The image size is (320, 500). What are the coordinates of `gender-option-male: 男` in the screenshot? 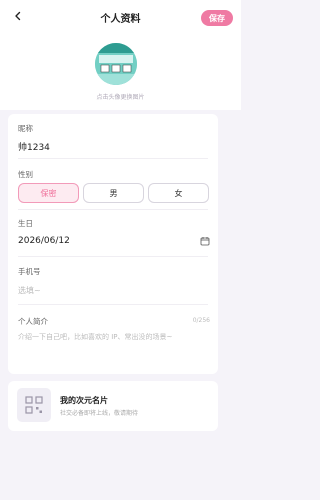 It's located at (113, 193).